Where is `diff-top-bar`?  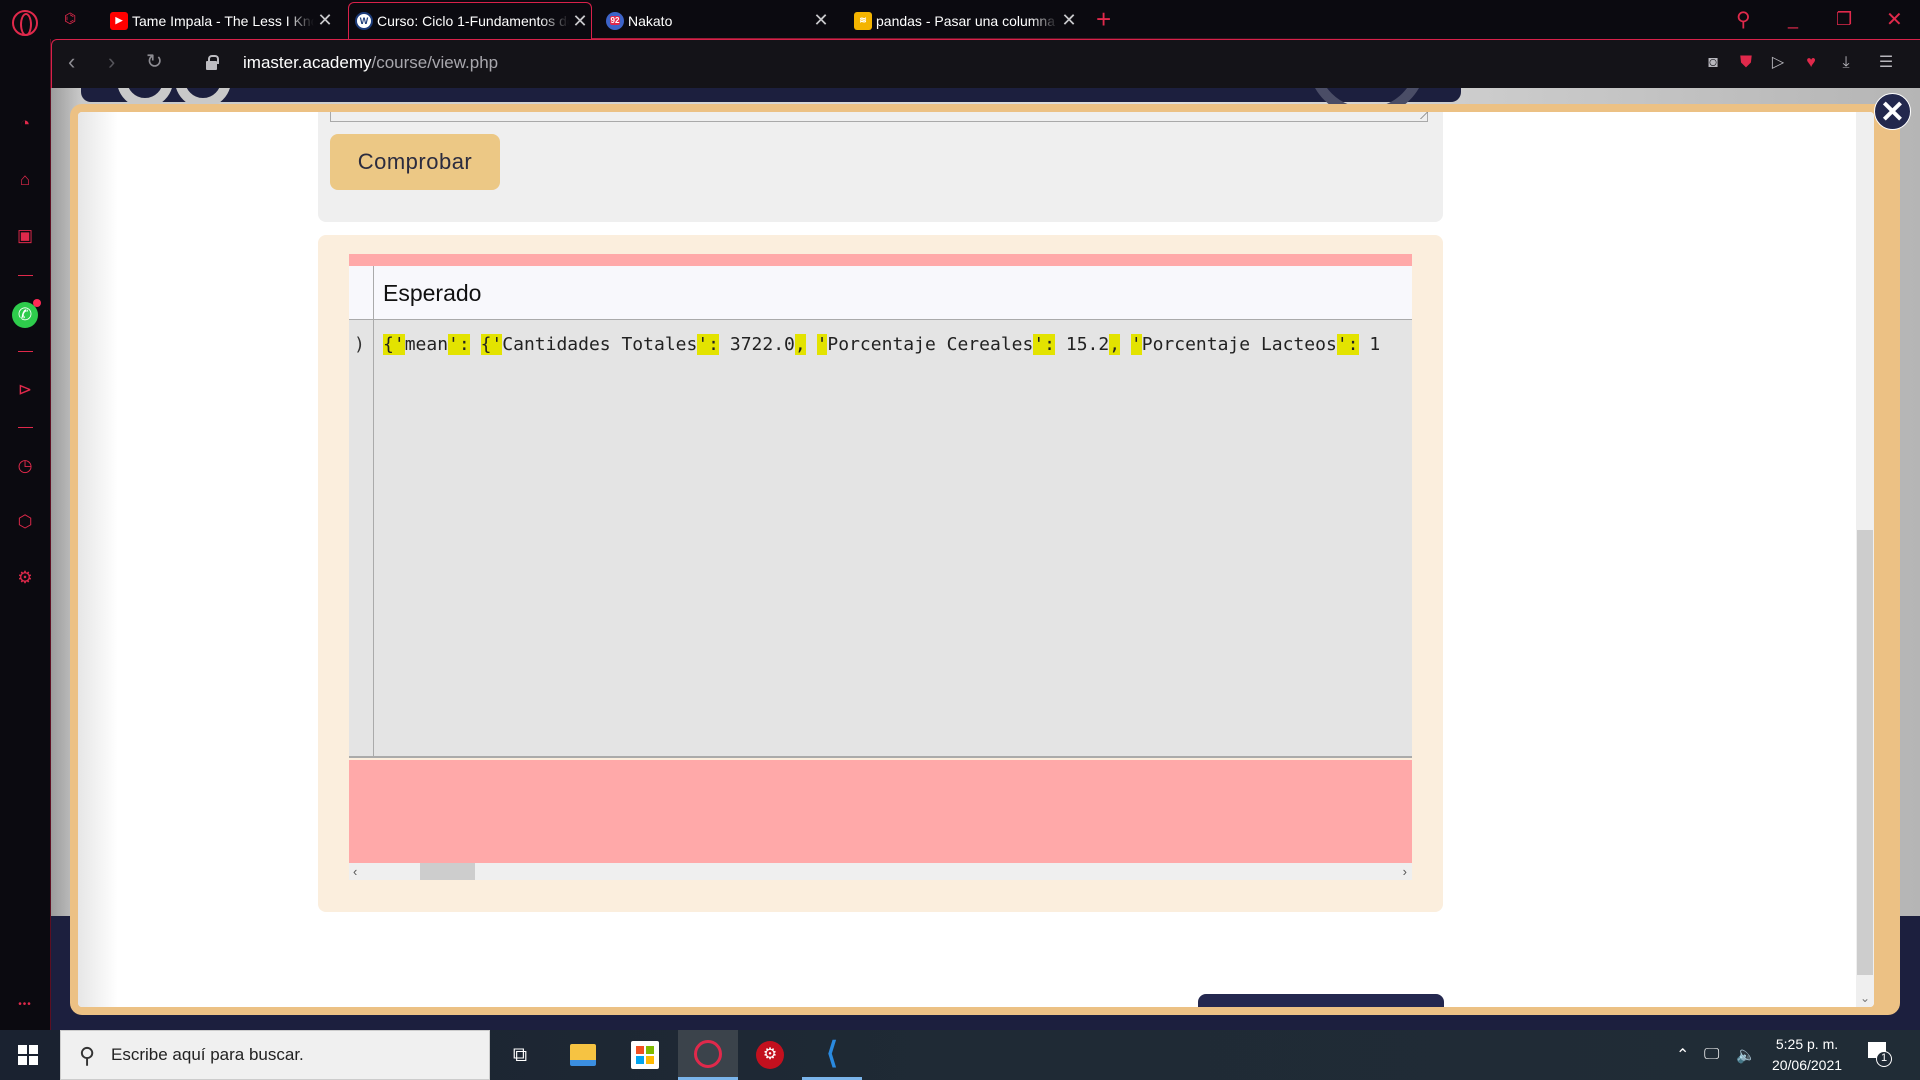 diff-top-bar is located at coordinates (880, 260).